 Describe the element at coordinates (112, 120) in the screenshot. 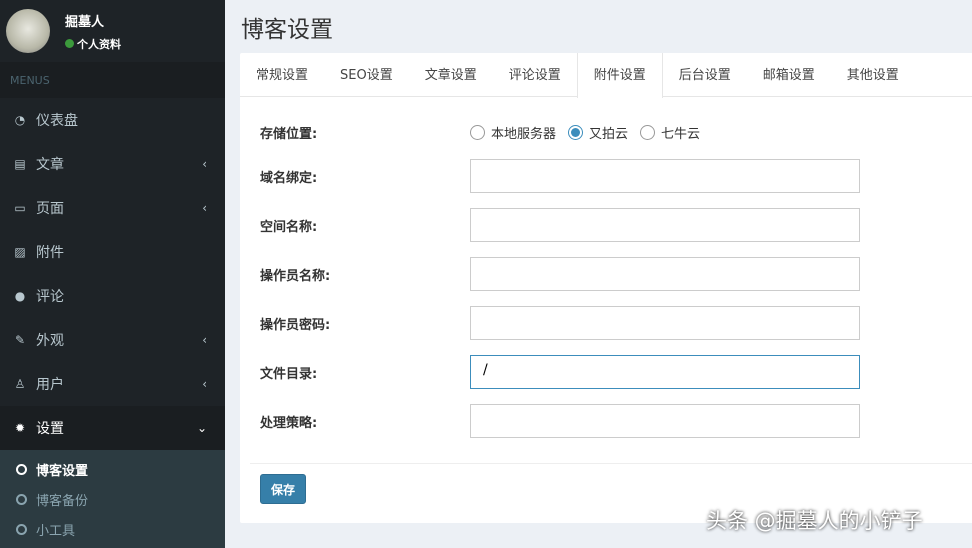

I see `sidebar-item-0: ◔ 仪表盘` at that location.